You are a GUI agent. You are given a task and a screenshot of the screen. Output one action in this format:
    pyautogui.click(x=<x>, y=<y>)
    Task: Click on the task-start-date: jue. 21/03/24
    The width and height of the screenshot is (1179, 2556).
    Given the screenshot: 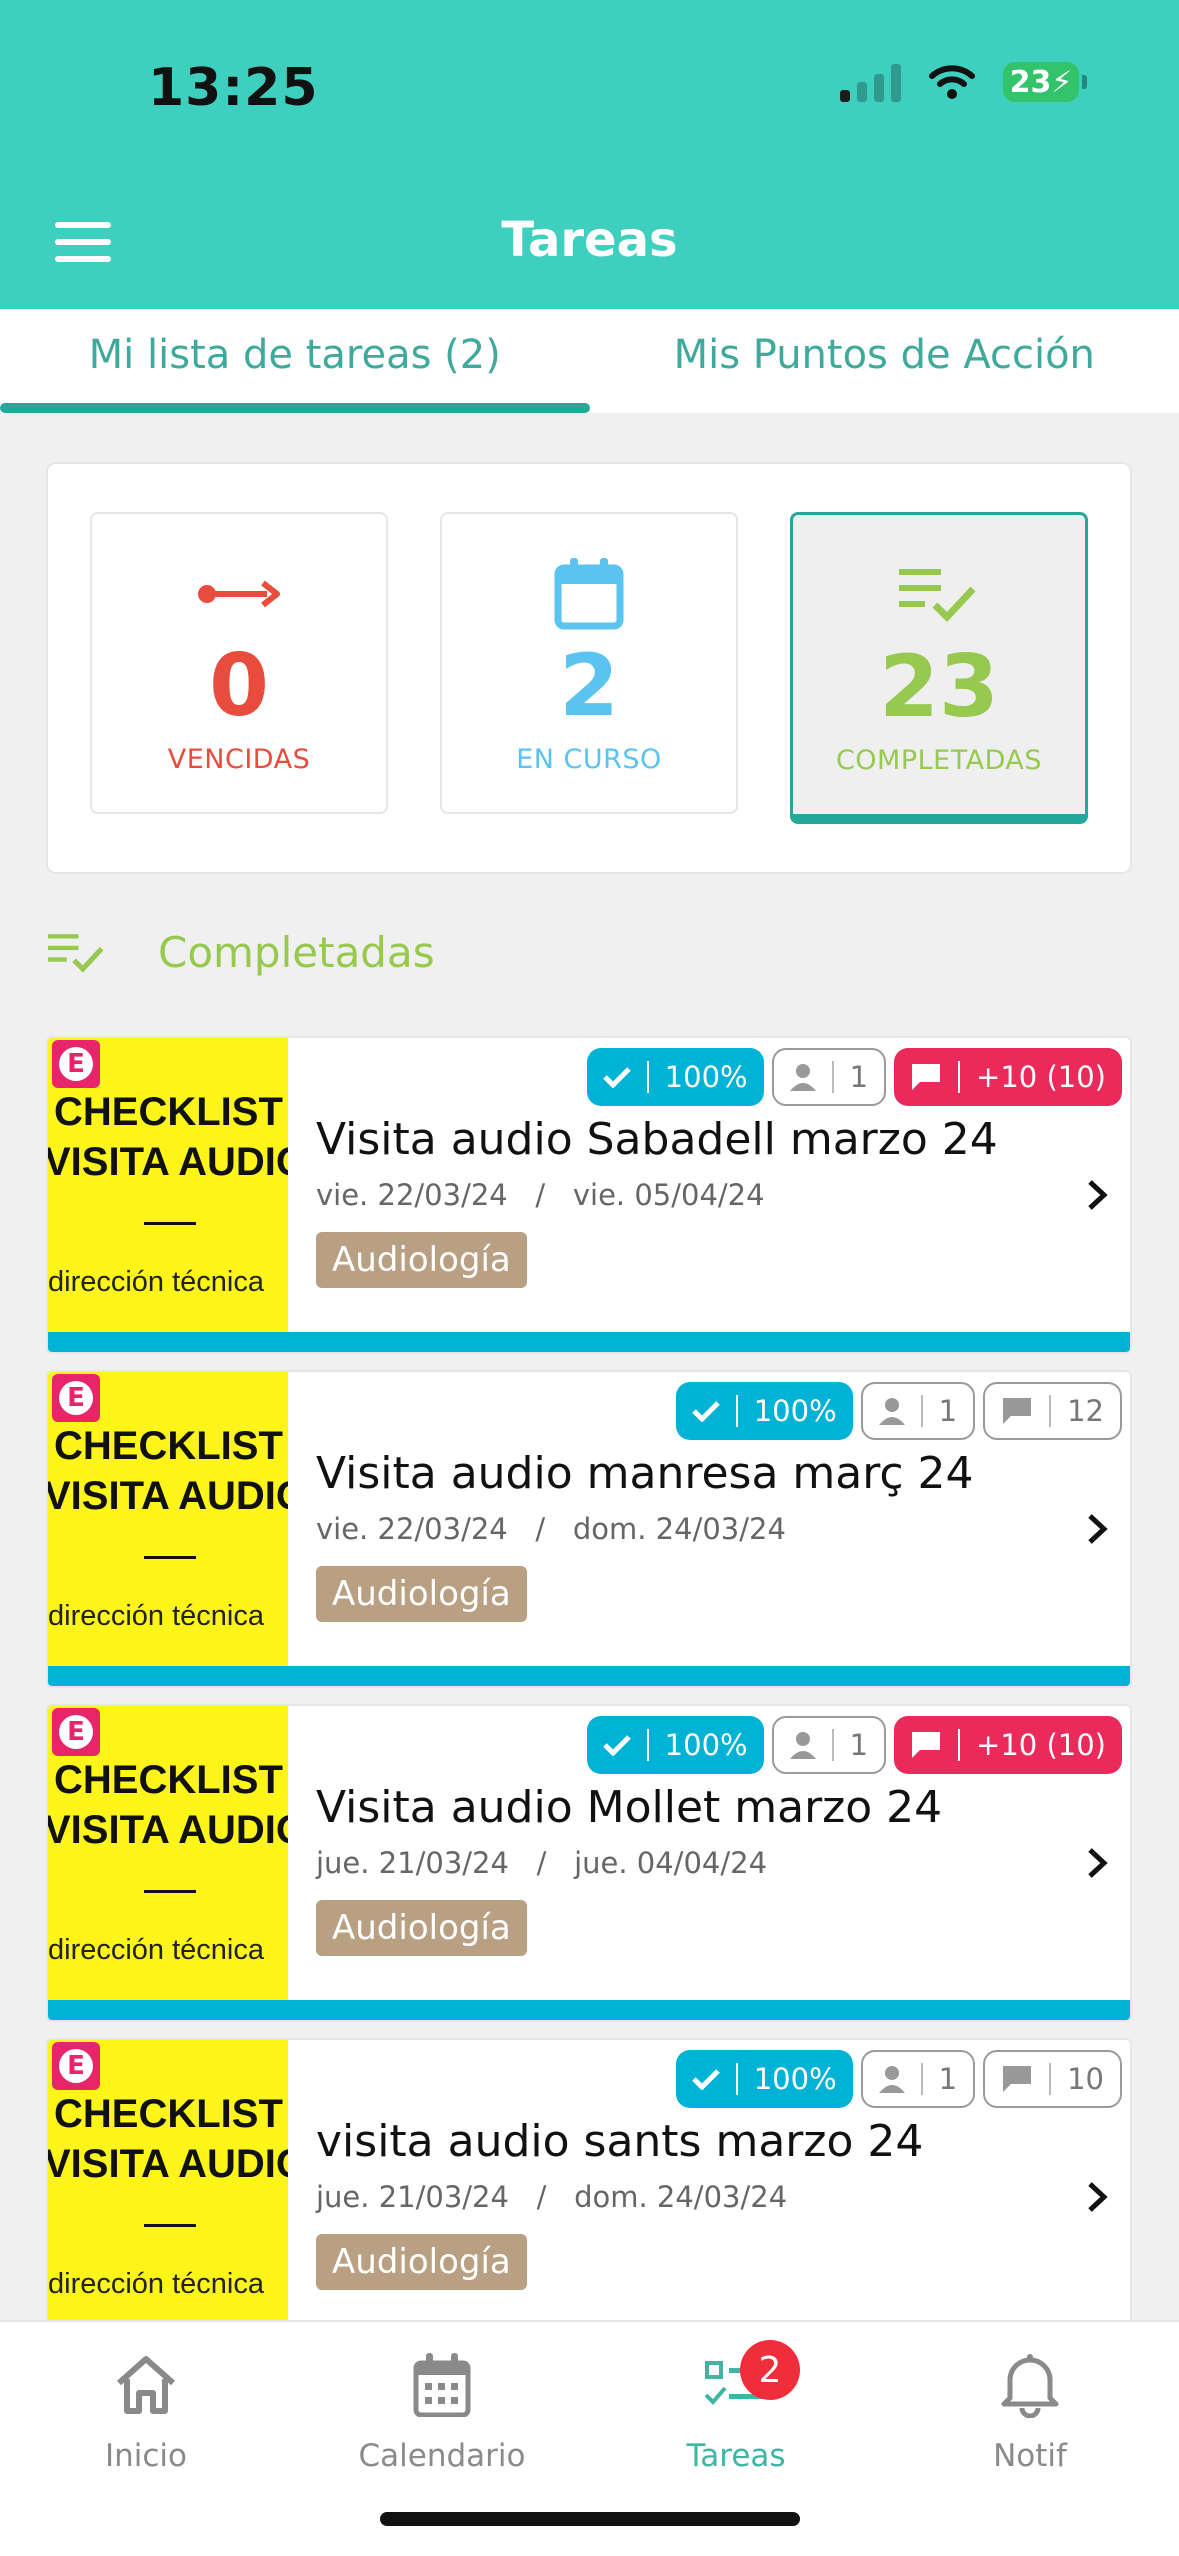 What is the action you would take?
    pyautogui.click(x=412, y=1863)
    